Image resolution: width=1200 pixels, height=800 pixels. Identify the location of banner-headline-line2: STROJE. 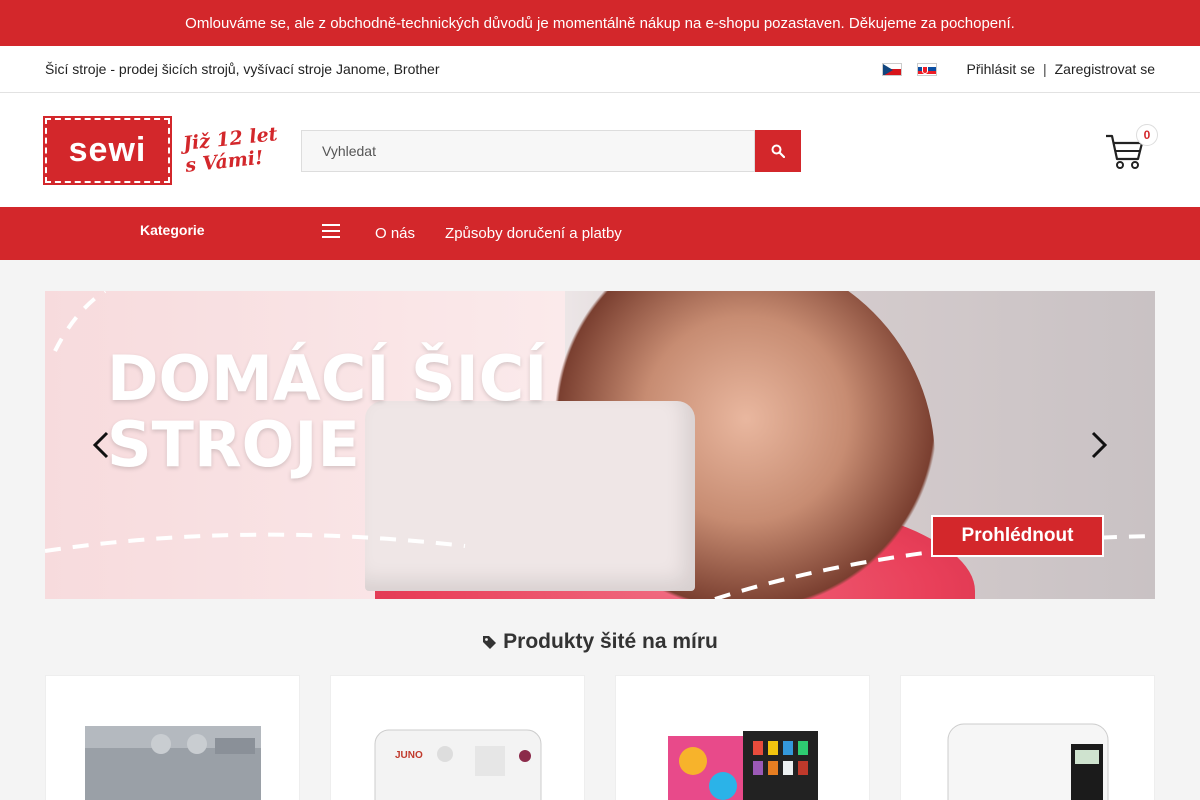
(233, 444).